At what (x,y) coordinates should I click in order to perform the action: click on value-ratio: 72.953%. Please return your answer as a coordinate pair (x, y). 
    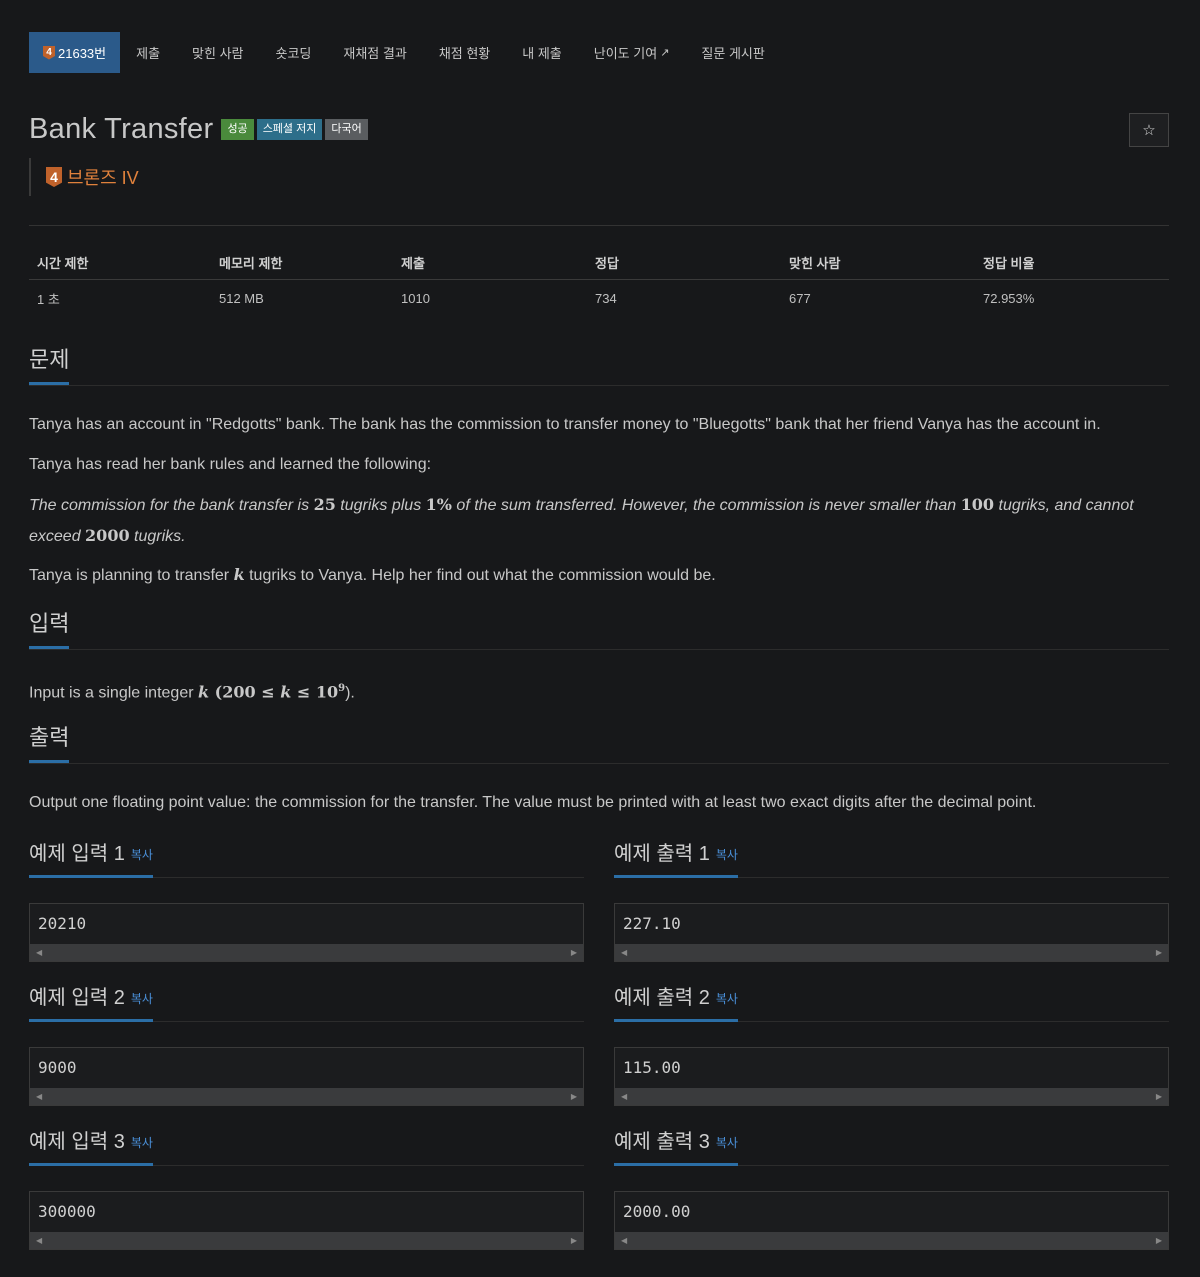
    Looking at the image, I should click on (1009, 298).